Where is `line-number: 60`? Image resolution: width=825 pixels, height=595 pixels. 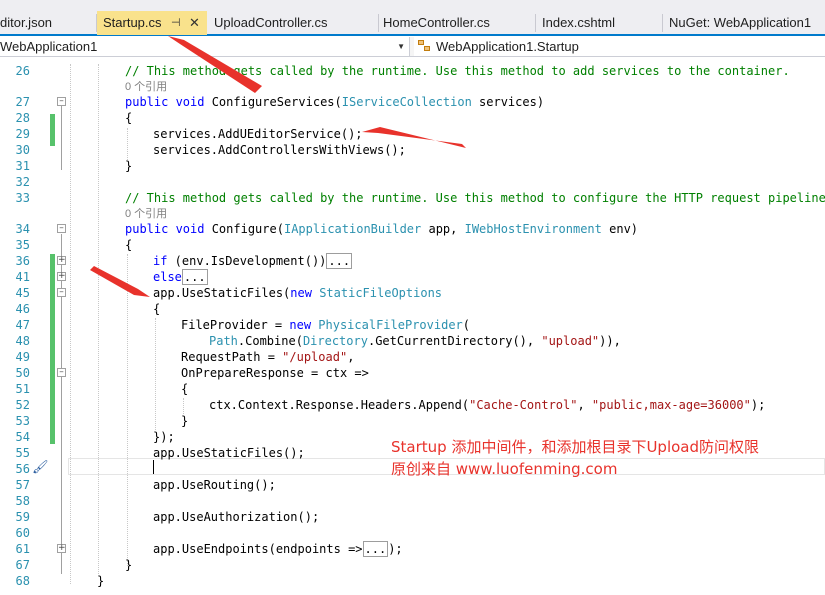 line-number: 60 is located at coordinates (22, 533).